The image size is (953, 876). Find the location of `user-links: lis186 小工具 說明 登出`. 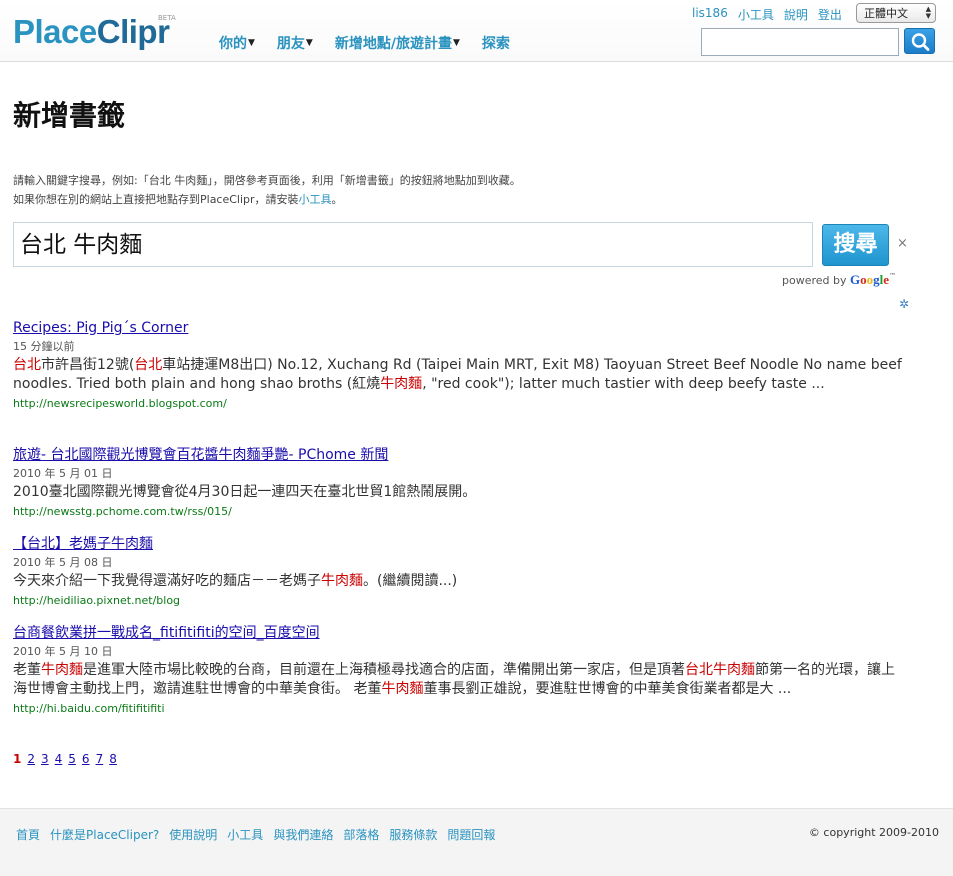

user-links: lis186 小工具 說明 登出 is located at coordinates (772, 14).